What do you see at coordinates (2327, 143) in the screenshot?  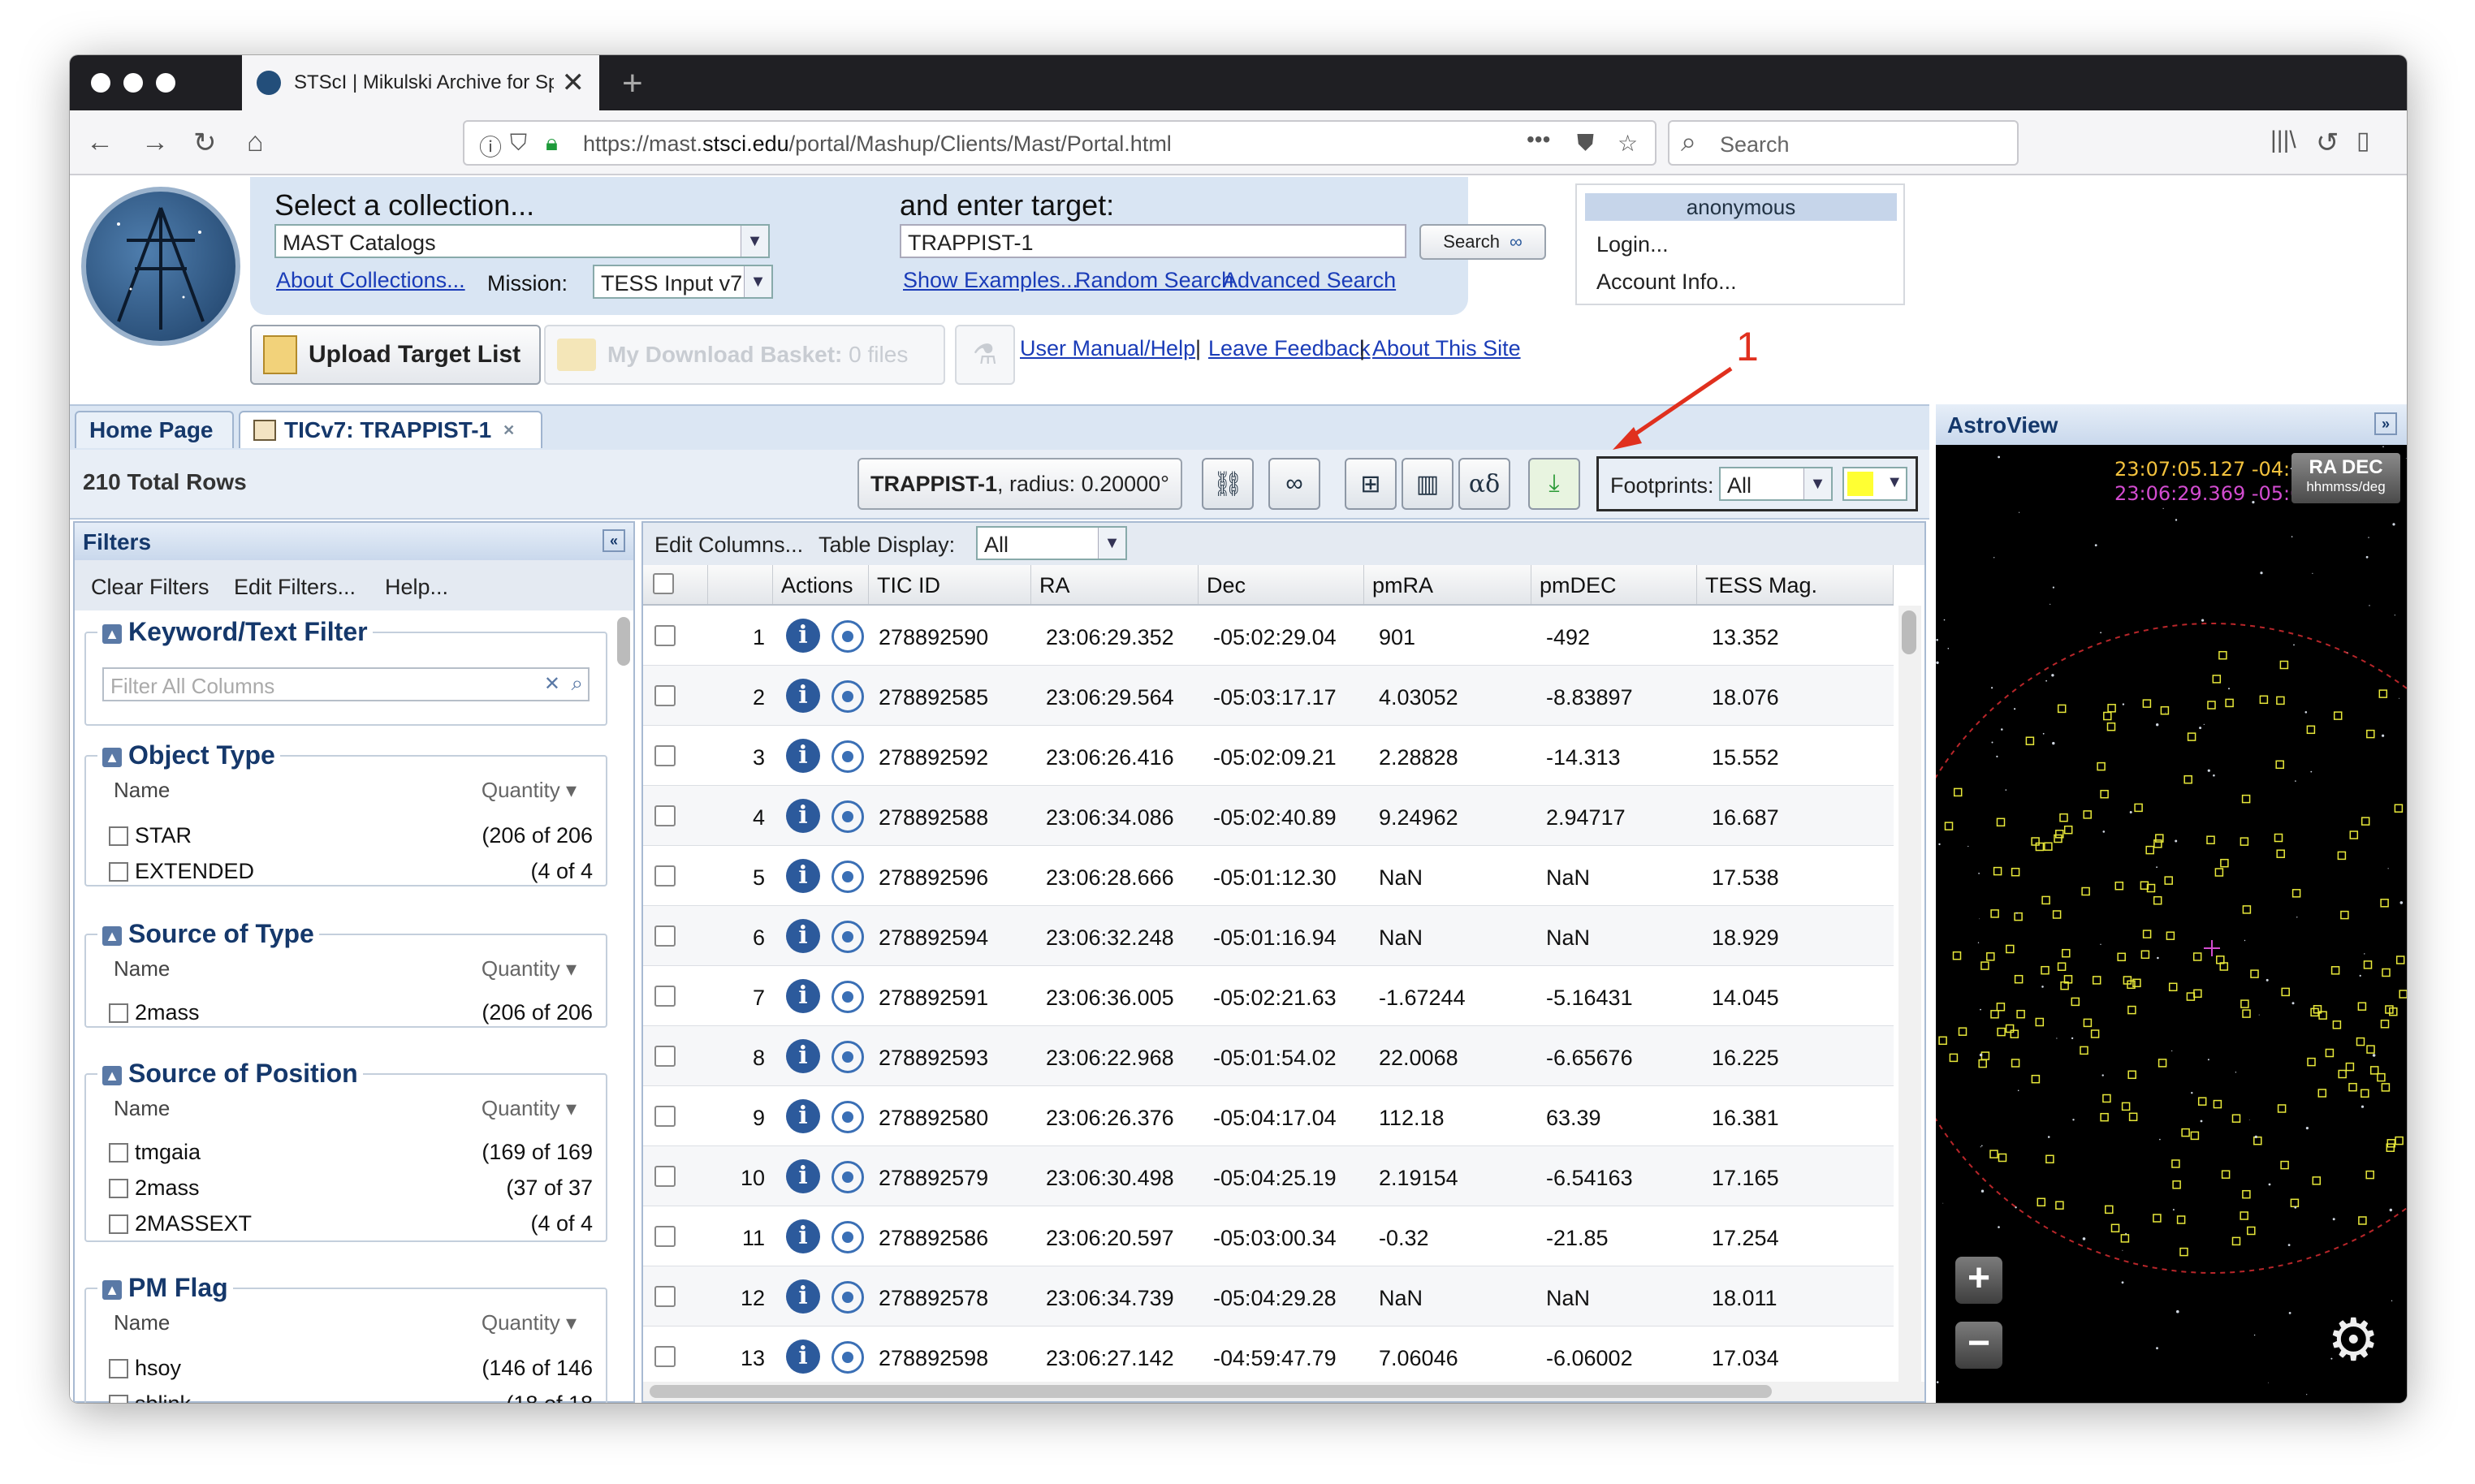 I see `history-icon: ↺` at bounding box center [2327, 143].